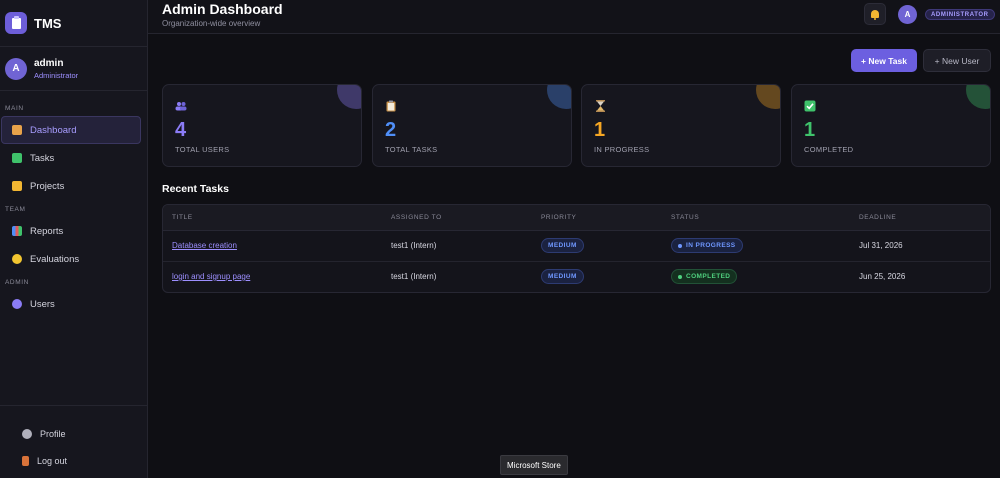 This screenshot has height=478, width=1000. What do you see at coordinates (708, 276) in the screenshot?
I see `status-label: COMPLETED` at bounding box center [708, 276].